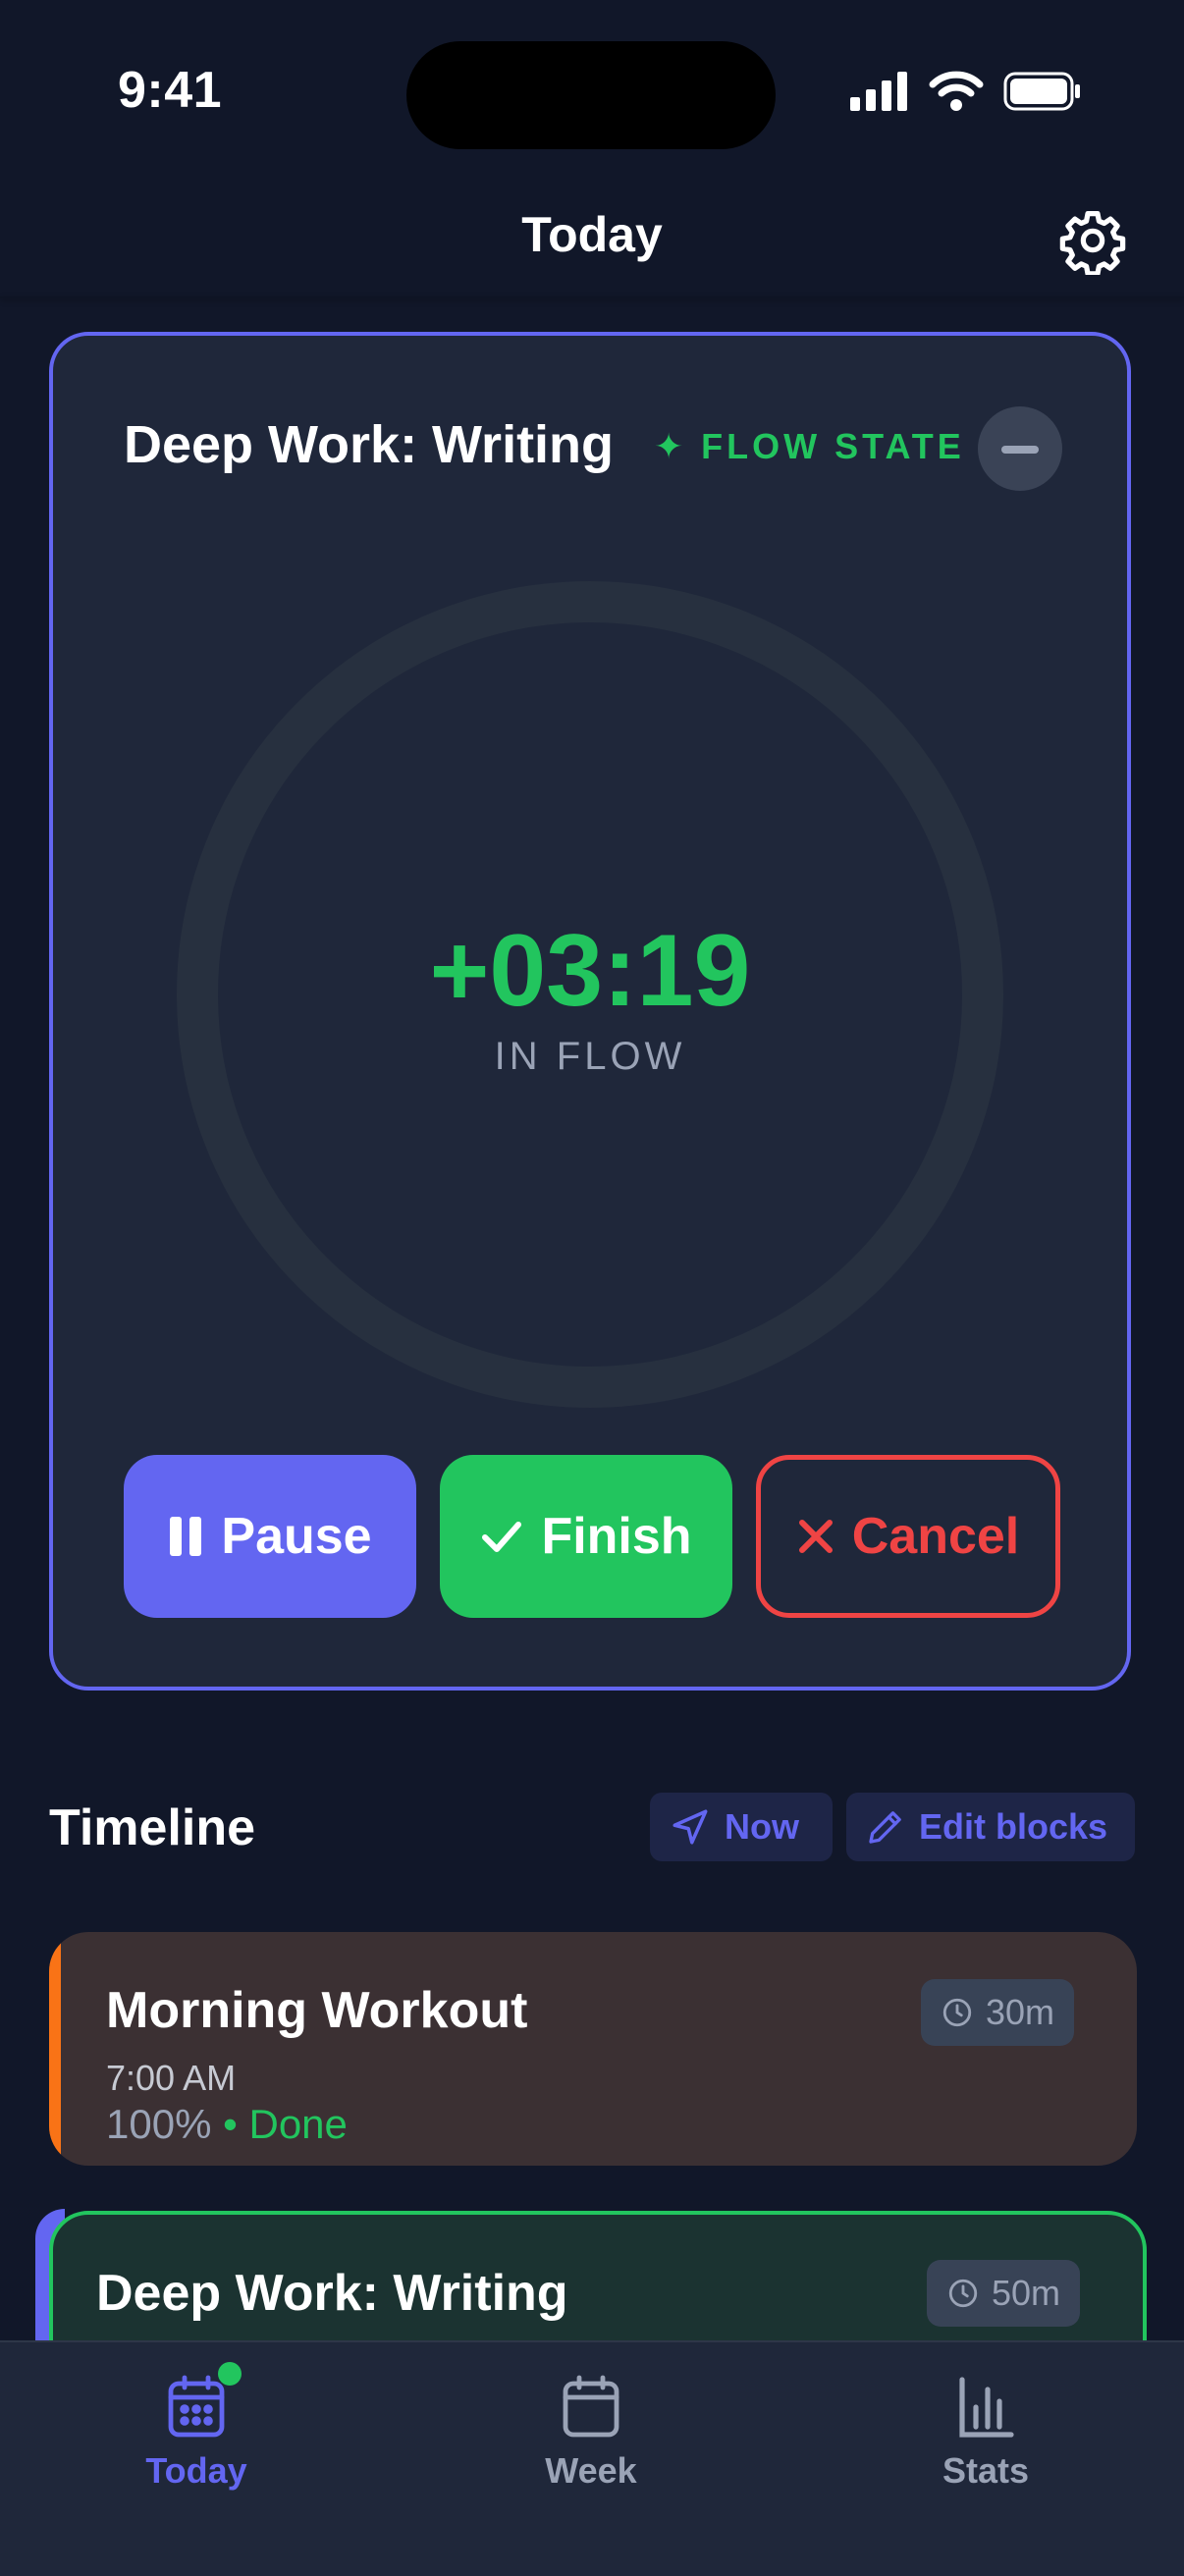 This screenshot has height=2576, width=1184. I want to click on pause-label: Pause, so click(296, 1536).